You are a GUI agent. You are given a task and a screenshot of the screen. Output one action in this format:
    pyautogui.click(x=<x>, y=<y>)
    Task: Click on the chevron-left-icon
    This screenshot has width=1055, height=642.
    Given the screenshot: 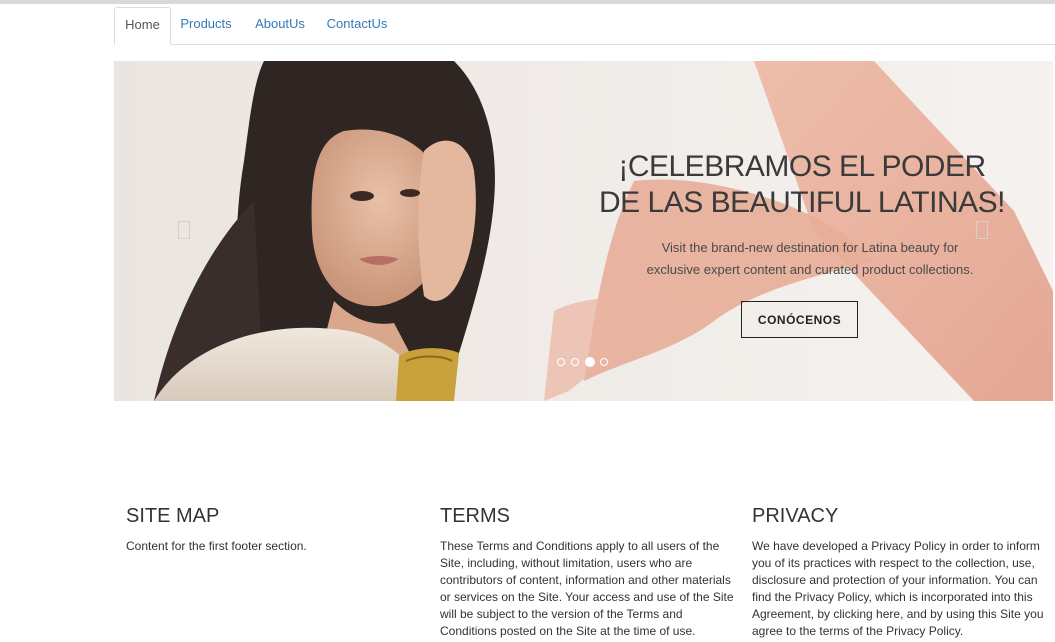 What is the action you would take?
    pyautogui.click(x=184, y=230)
    